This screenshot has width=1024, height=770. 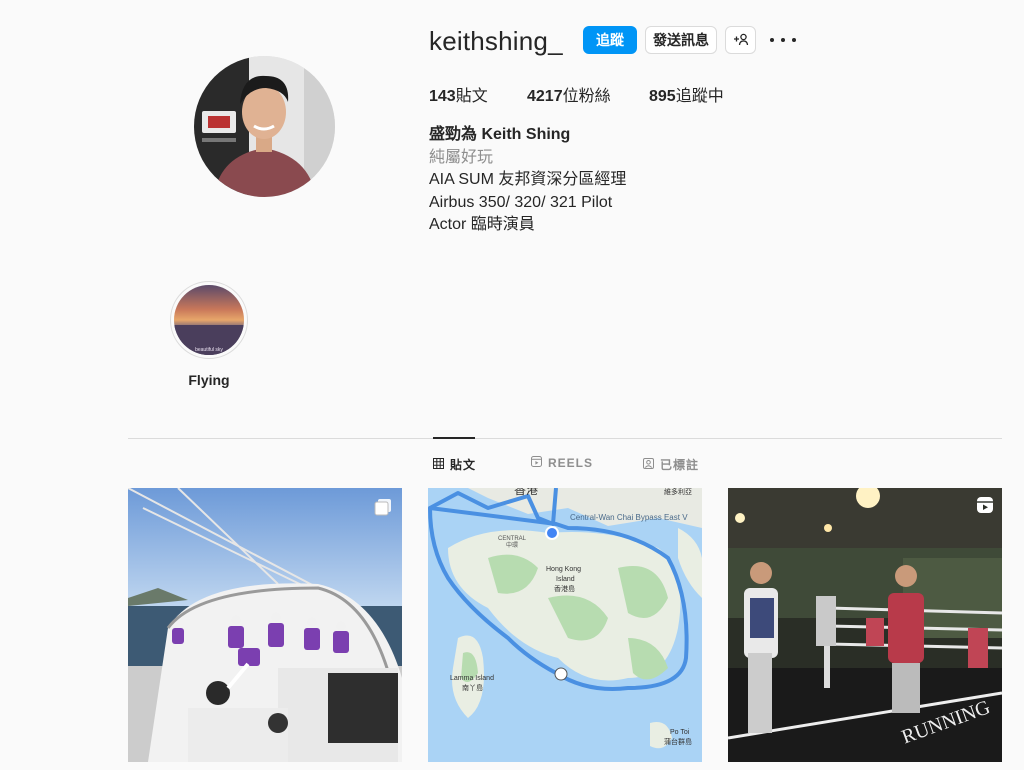 I want to click on profile-avatar, so click(x=264, y=126).